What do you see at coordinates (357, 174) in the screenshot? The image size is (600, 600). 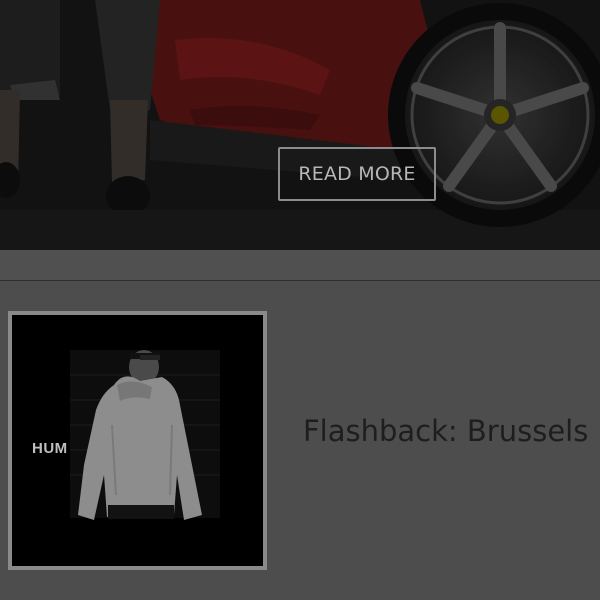 I see `read-more-button: READ MORE` at bounding box center [357, 174].